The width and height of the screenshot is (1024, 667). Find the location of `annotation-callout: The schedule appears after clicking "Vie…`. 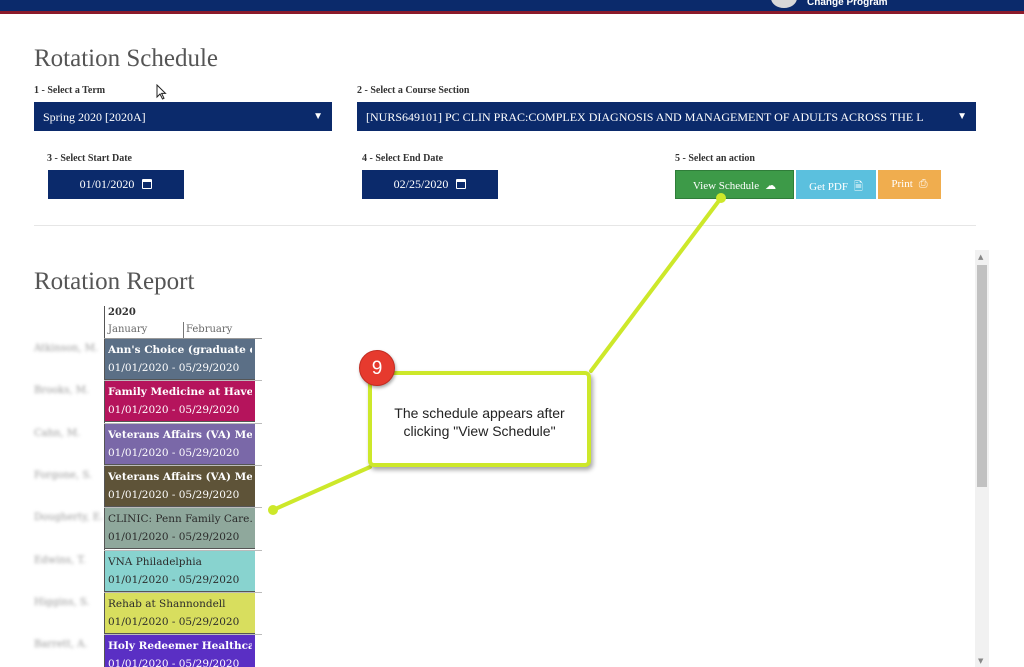

annotation-callout: The schedule appears after clicking "Vie… is located at coordinates (479, 419).